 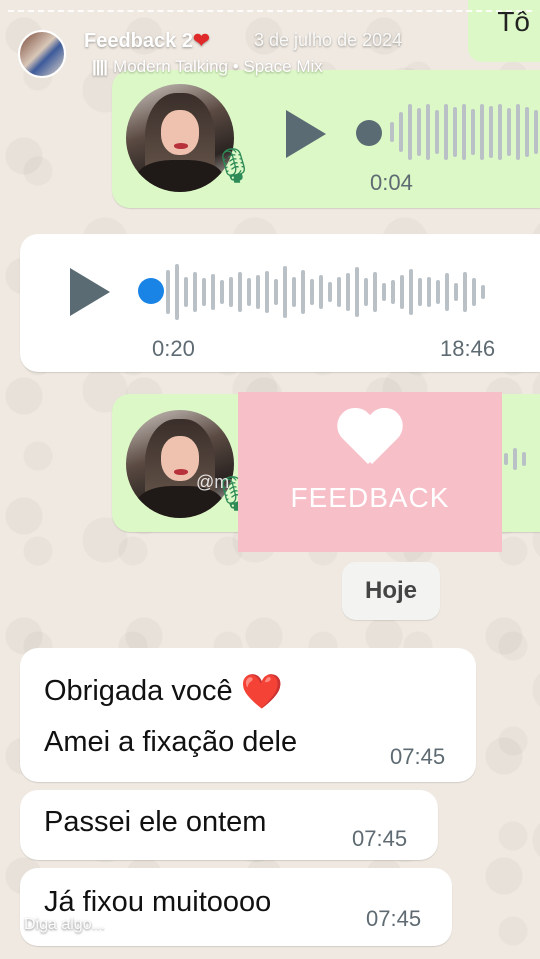 What do you see at coordinates (138, 691) in the screenshot?
I see `message-text-line: Obrigada você` at bounding box center [138, 691].